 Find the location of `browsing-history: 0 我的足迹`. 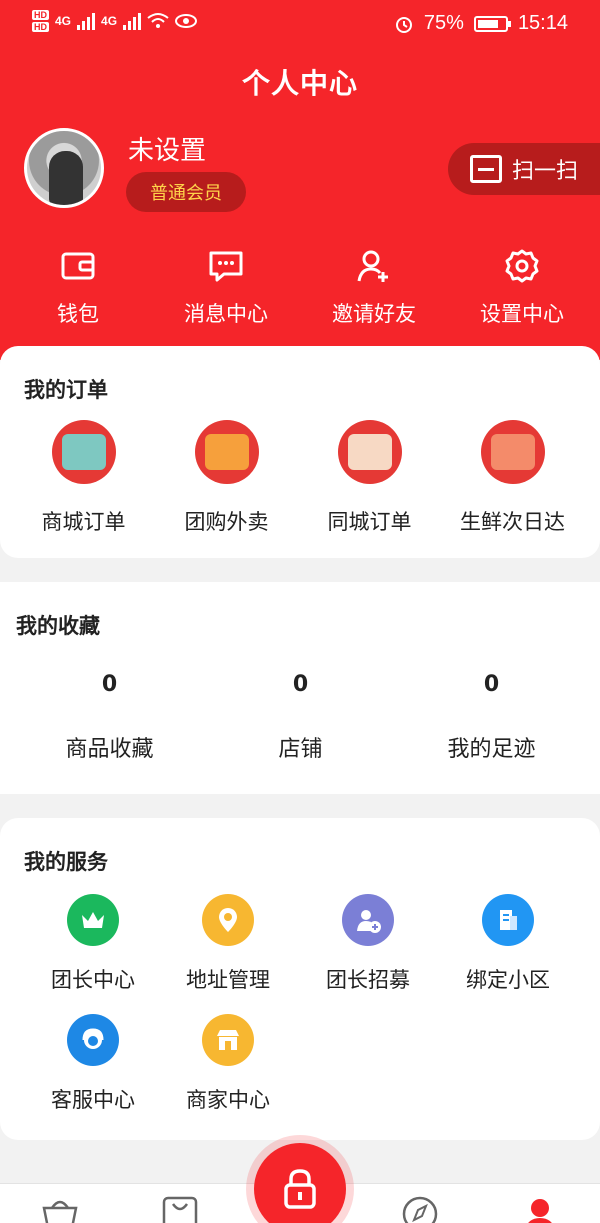

browsing-history: 0 我的足迹 is located at coordinates (491, 717).